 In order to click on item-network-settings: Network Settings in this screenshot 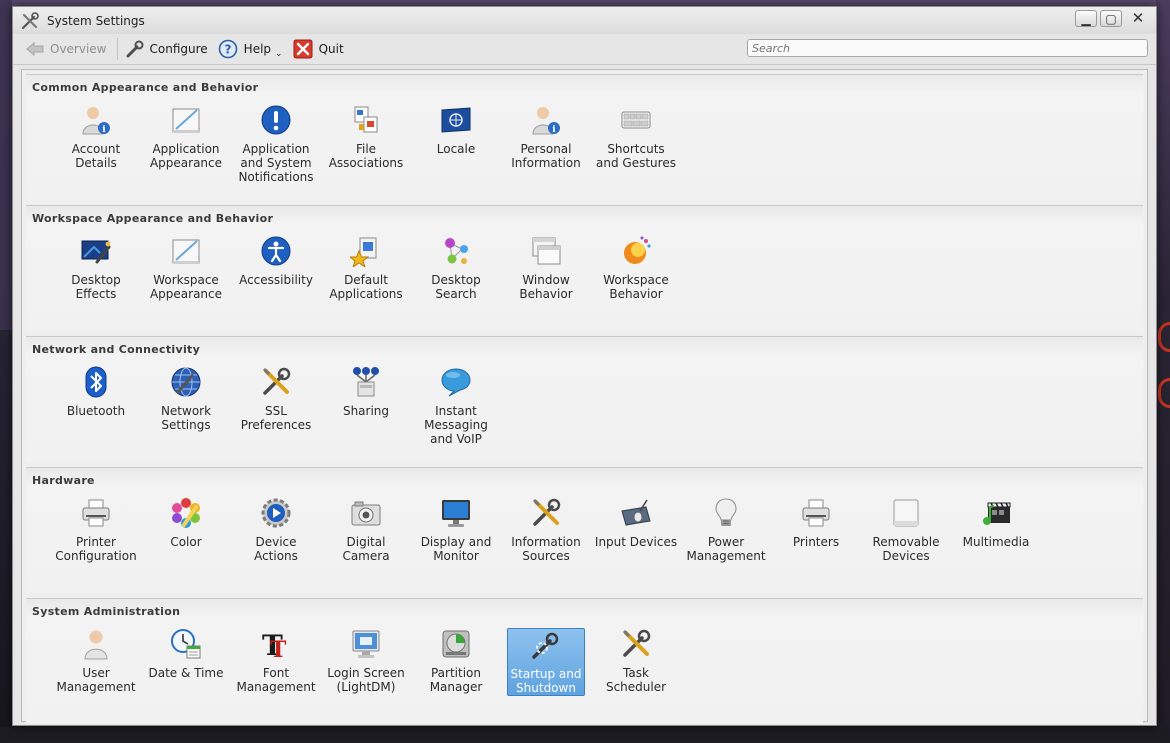, I will do `click(186, 400)`.